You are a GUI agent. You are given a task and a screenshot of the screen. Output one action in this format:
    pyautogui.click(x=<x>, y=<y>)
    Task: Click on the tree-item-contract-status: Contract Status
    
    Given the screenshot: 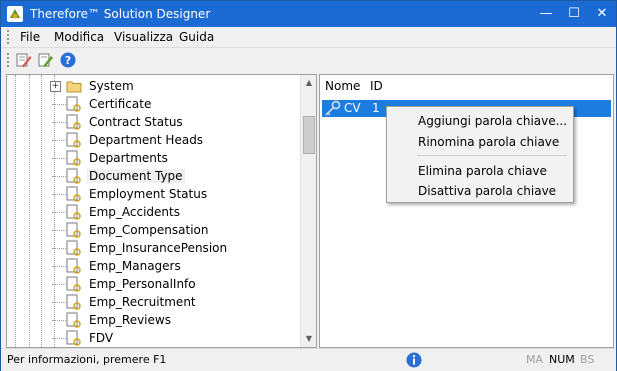 What is the action you would take?
    pyautogui.click(x=177, y=122)
    